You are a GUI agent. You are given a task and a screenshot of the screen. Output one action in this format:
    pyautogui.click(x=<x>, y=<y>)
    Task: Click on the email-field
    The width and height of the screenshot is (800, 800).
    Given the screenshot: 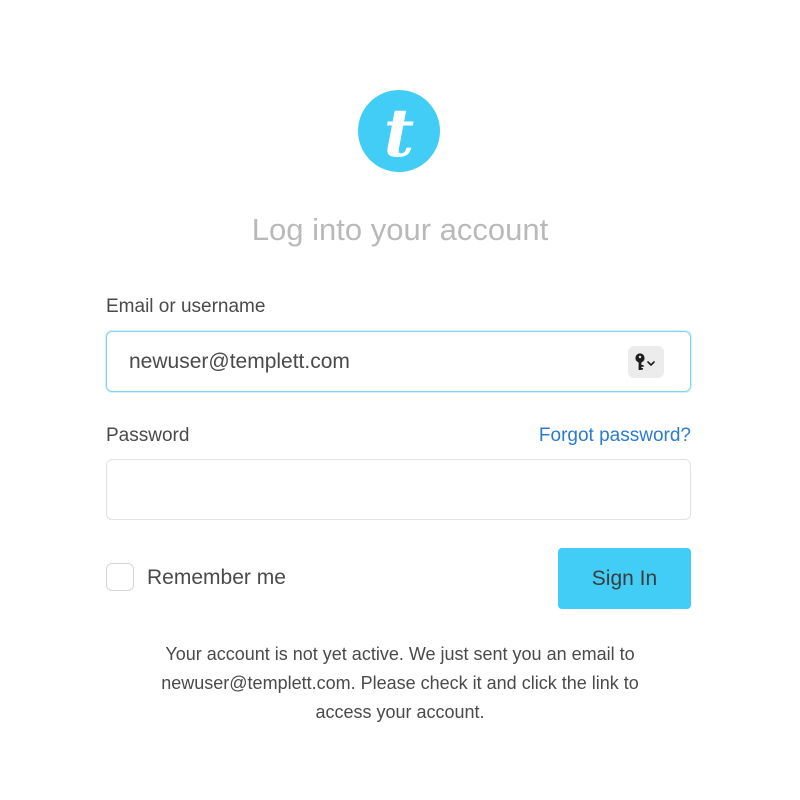 What is the action you would take?
    pyautogui.click(x=398, y=361)
    